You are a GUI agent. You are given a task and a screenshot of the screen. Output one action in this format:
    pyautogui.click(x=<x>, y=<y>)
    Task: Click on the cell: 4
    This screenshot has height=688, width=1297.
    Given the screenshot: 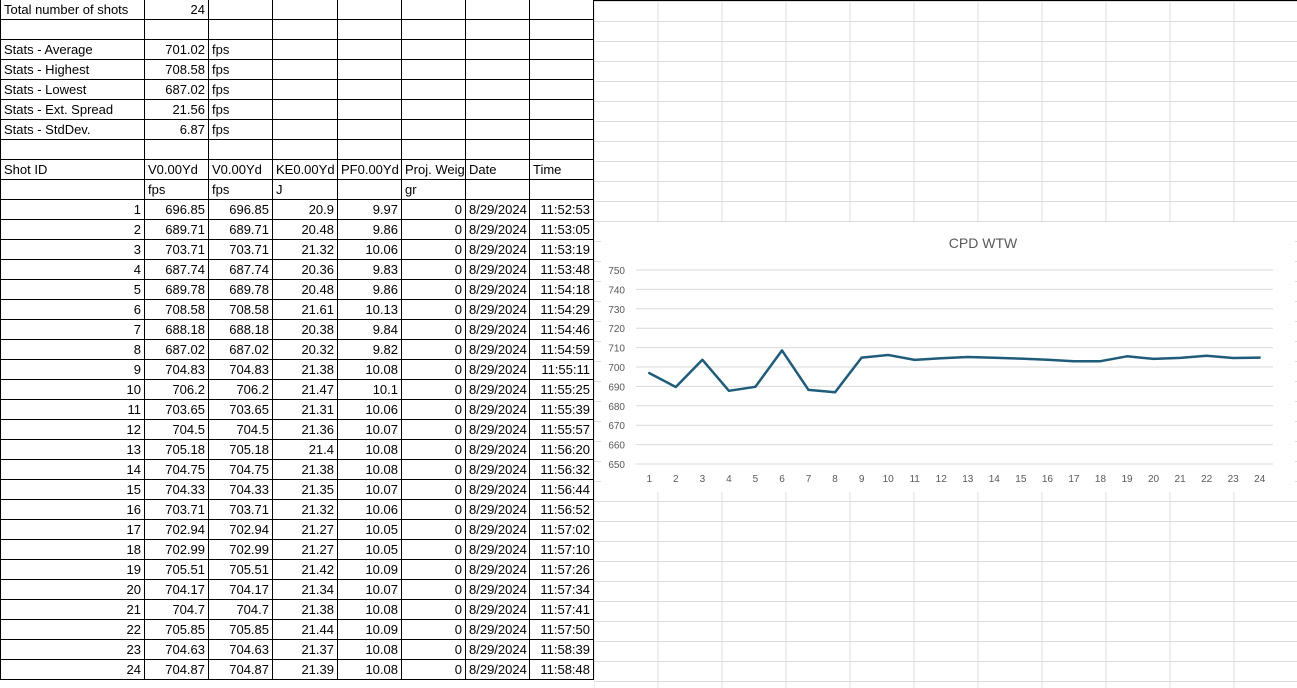 What is the action you would take?
    pyautogui.click(x=72, y=270)
    